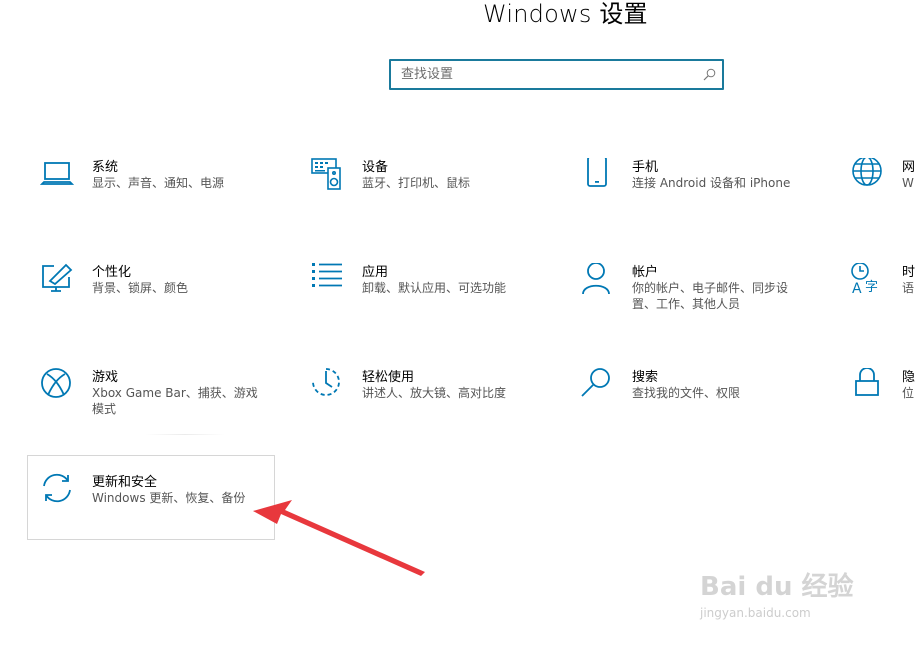 This screenshot has height=646, width=915. Describe the element at coordinates (112, 272) in the screenshot. I see `tile-label: 个性化` at that location.